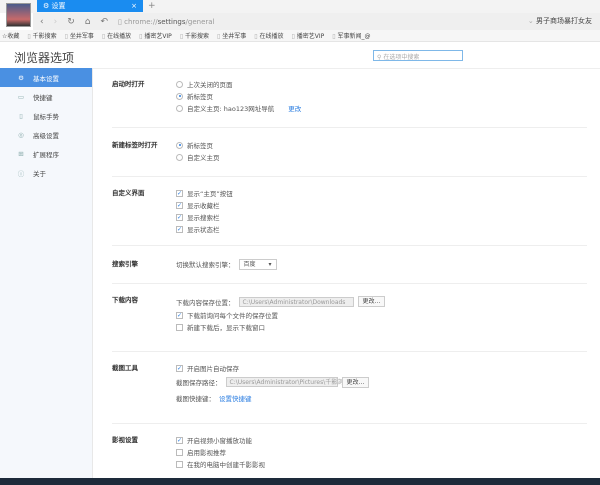 This screenshot has width=600, height=485. Describe the element at coordinates (257, 264) in the screenshot. I see `search-engine-select: 百度 ▾` at that location.